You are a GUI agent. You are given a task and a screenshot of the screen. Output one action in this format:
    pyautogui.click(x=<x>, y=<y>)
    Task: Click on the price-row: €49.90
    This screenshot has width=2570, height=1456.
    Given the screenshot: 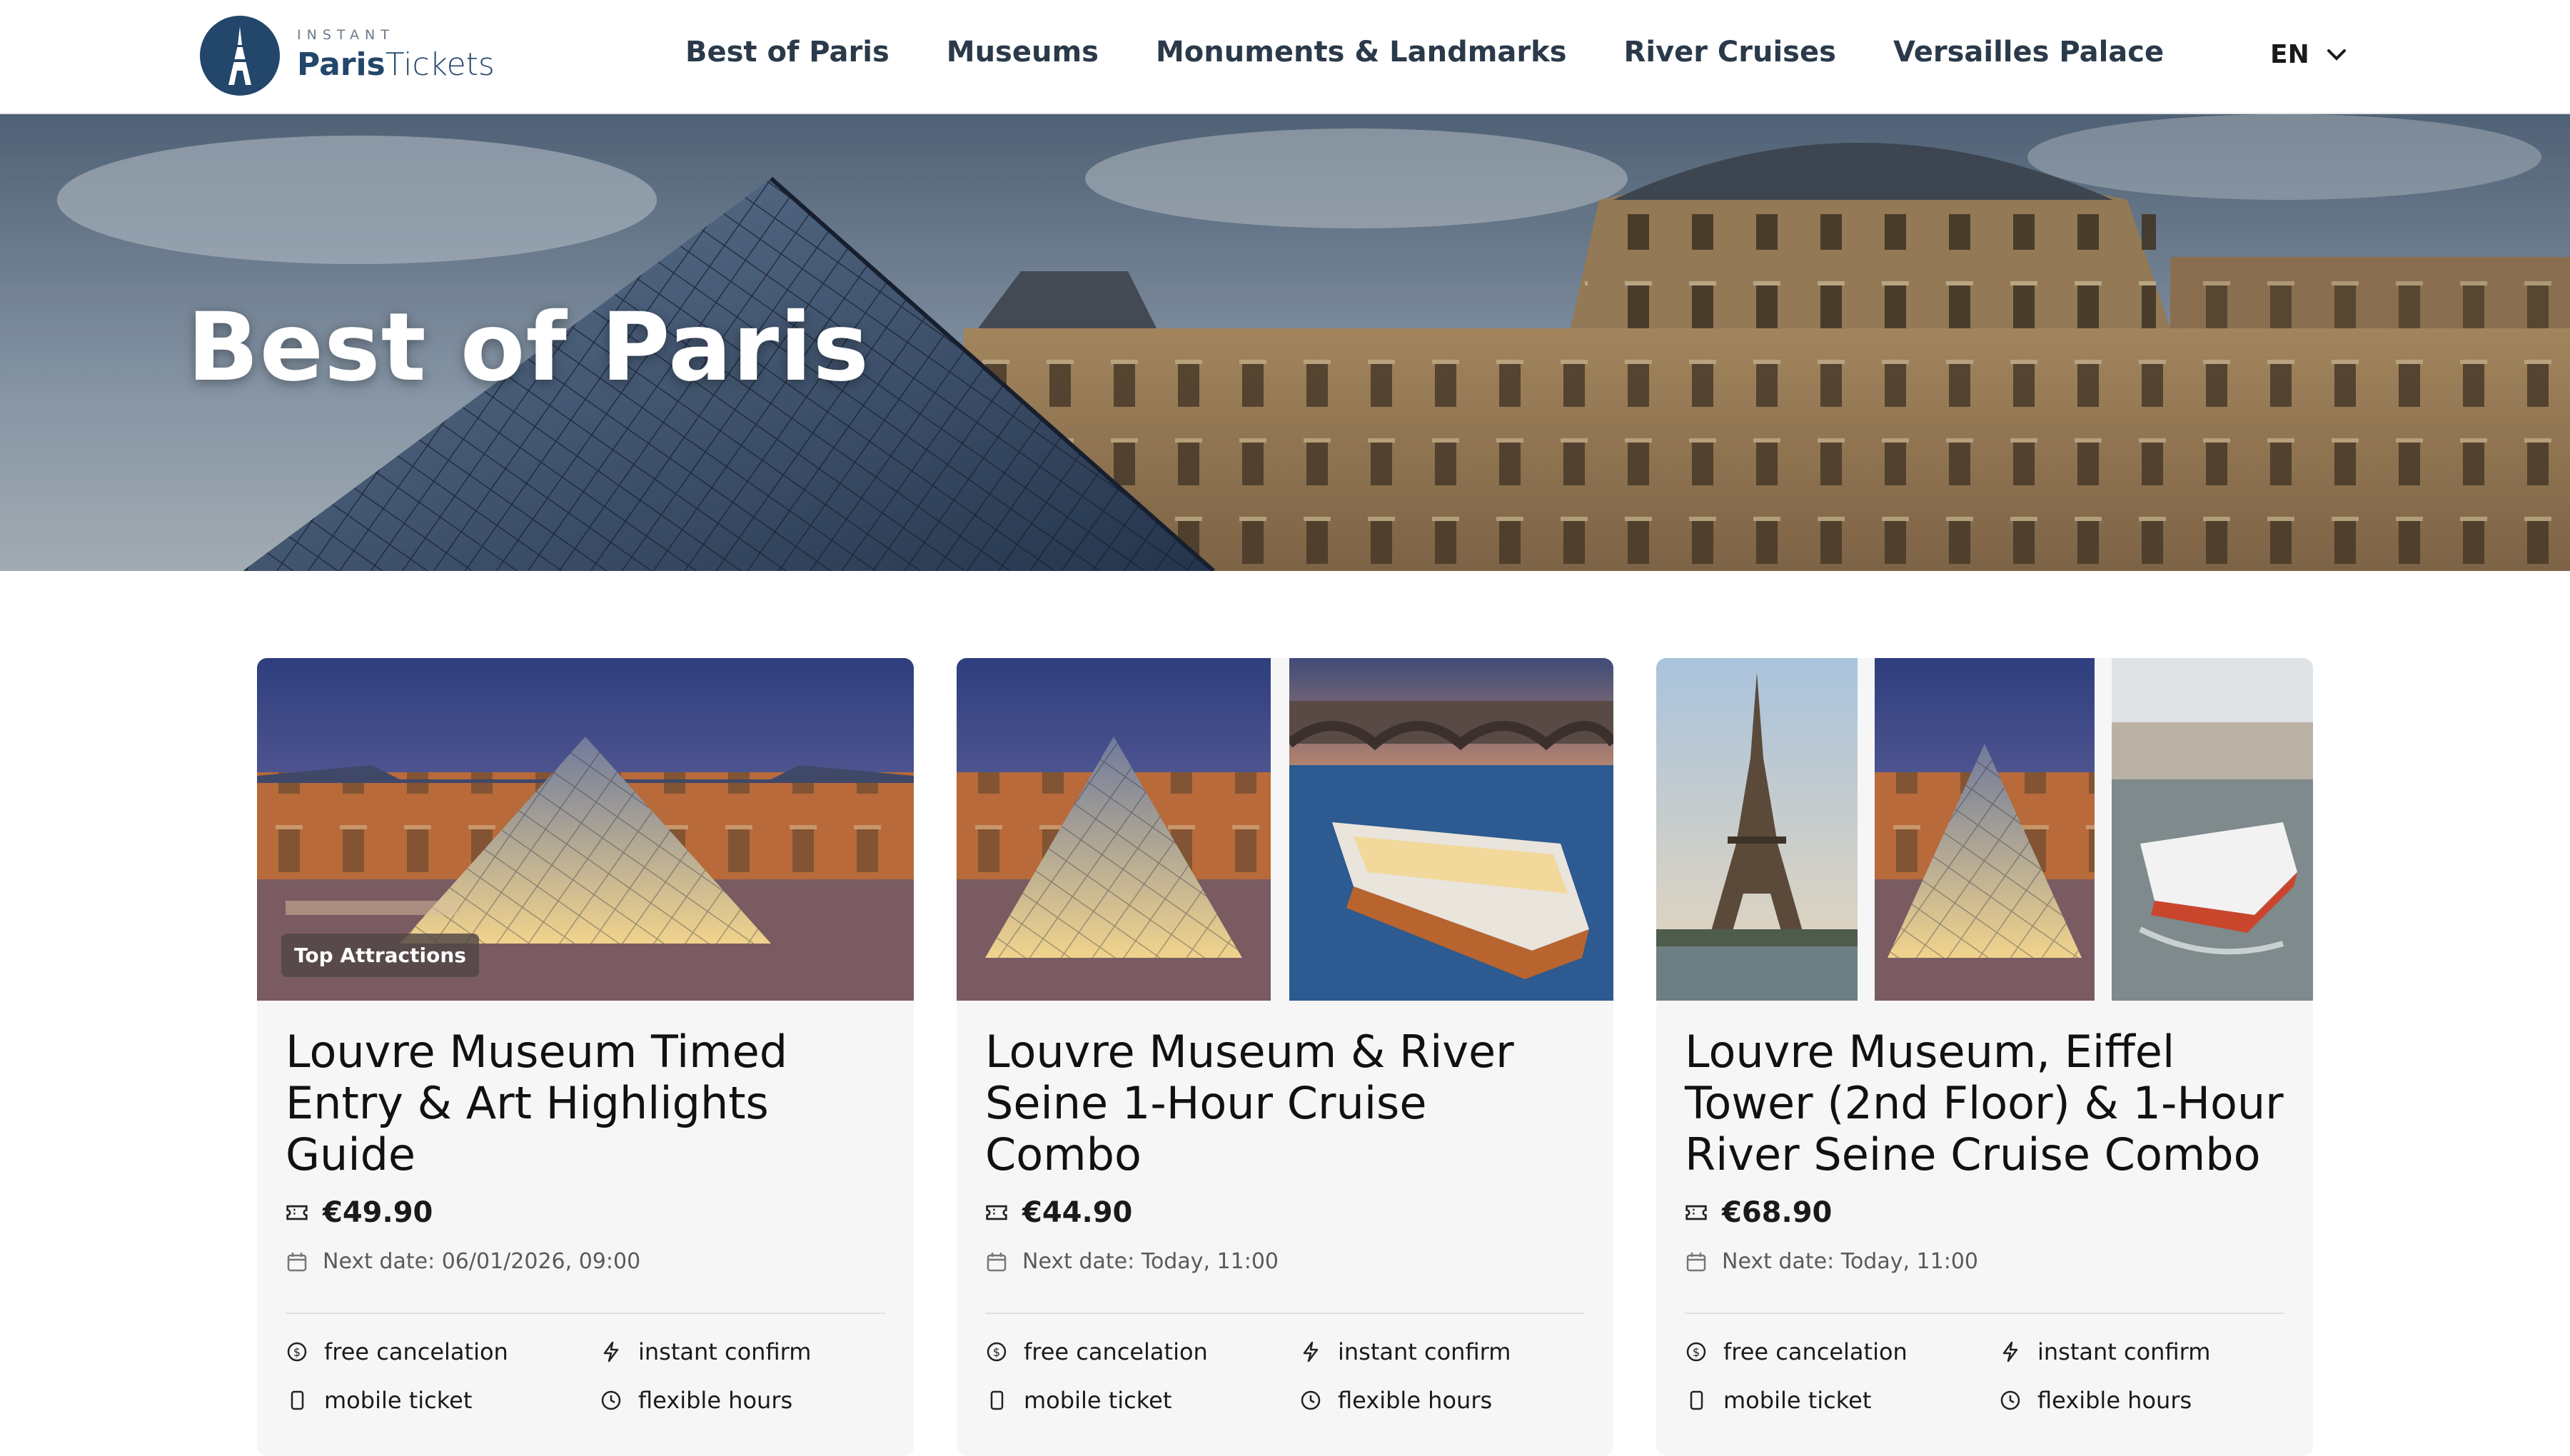 What is the action you would take?
    pyautogui.click(x=585, y=1212)
    